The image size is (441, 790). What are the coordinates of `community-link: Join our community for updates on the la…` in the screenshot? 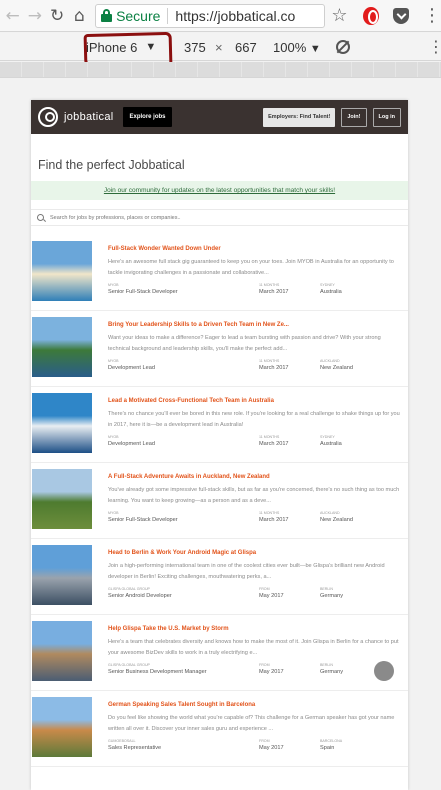 It's located at (219, 190).